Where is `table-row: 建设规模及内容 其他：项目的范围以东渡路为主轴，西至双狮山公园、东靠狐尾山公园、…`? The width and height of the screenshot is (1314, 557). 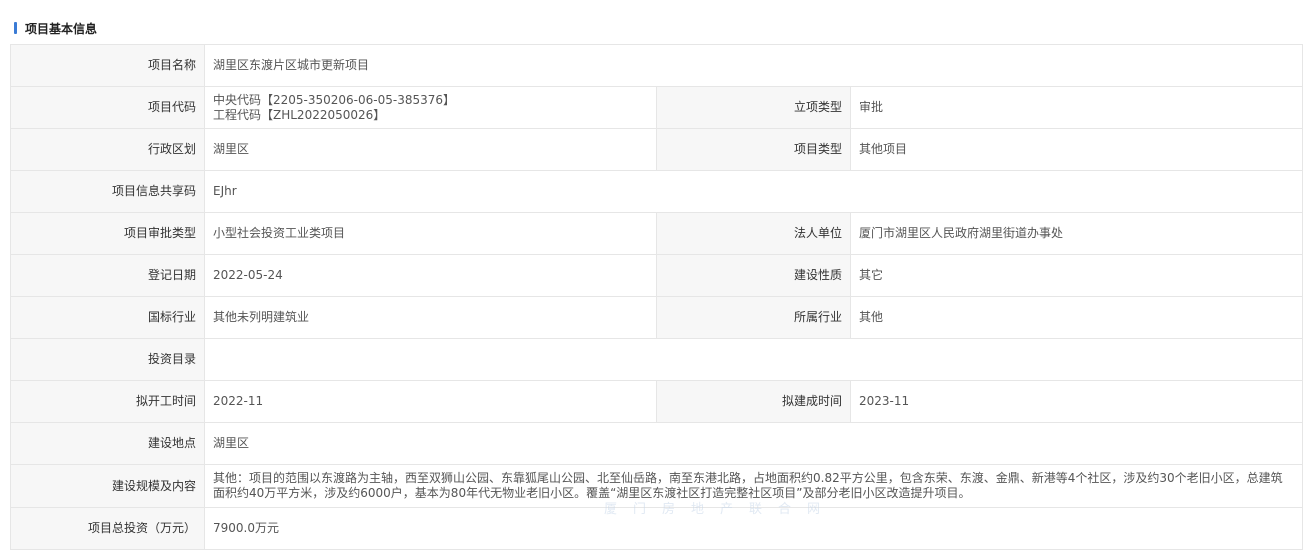
table-row: 建设规模及内容 其他：项目的范围以东渡路为主轴，西至双狮山公园、东靠狐尾山公园、… is located at coordinates (657, 486).